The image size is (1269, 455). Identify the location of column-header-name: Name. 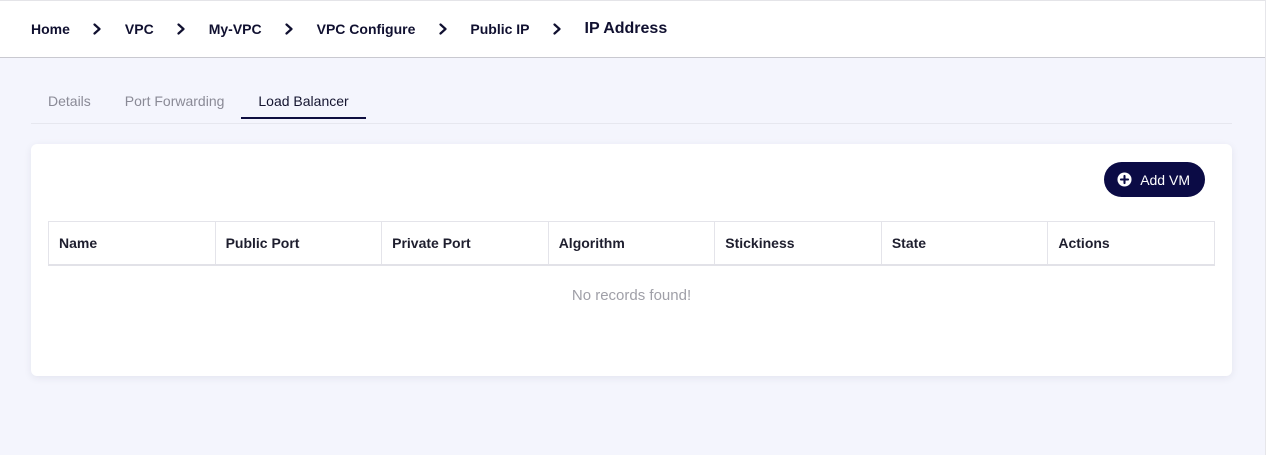
(132, 243).